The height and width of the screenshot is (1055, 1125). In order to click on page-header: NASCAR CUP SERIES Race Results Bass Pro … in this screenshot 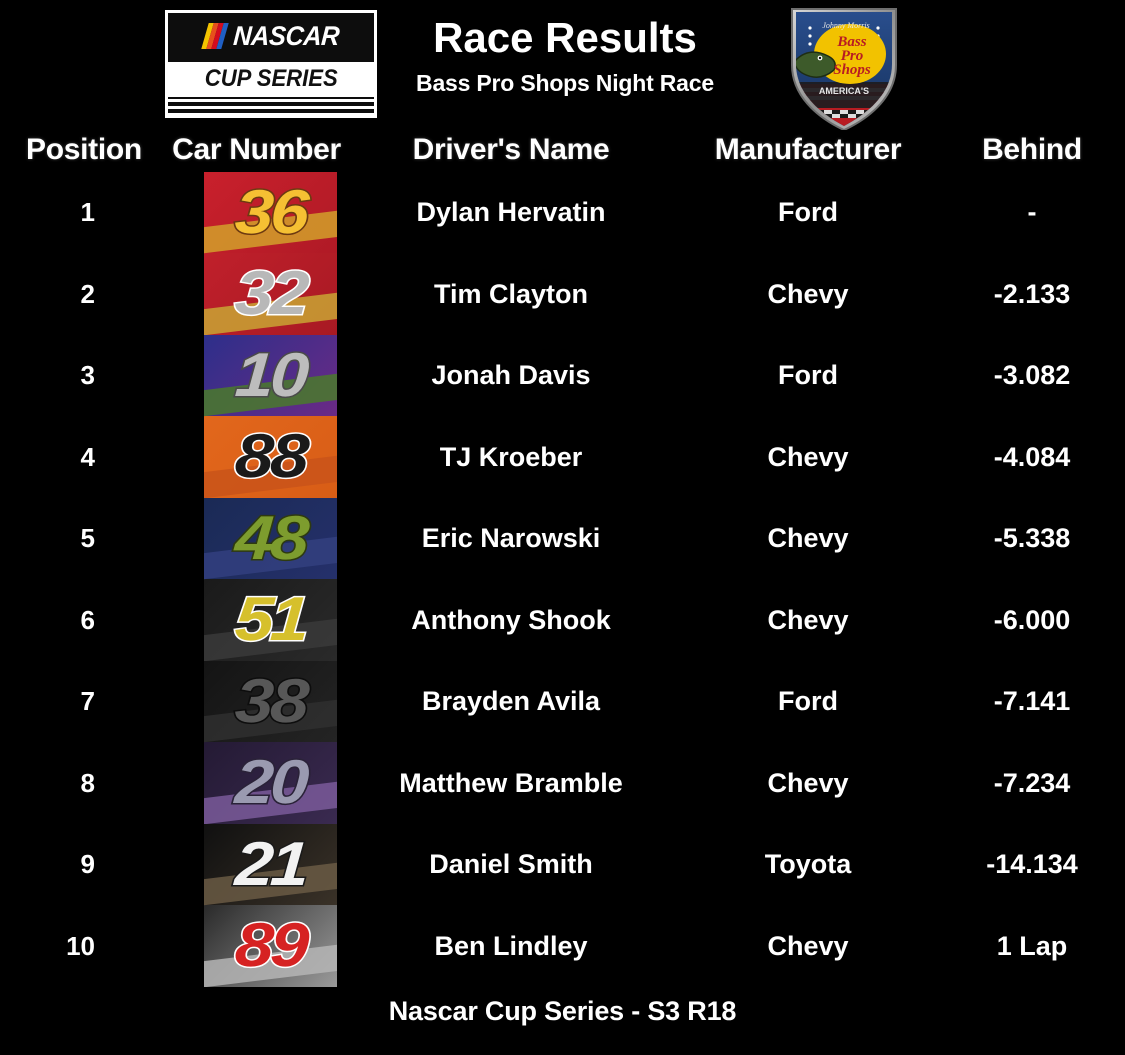, I will do `click(562, 65)`.